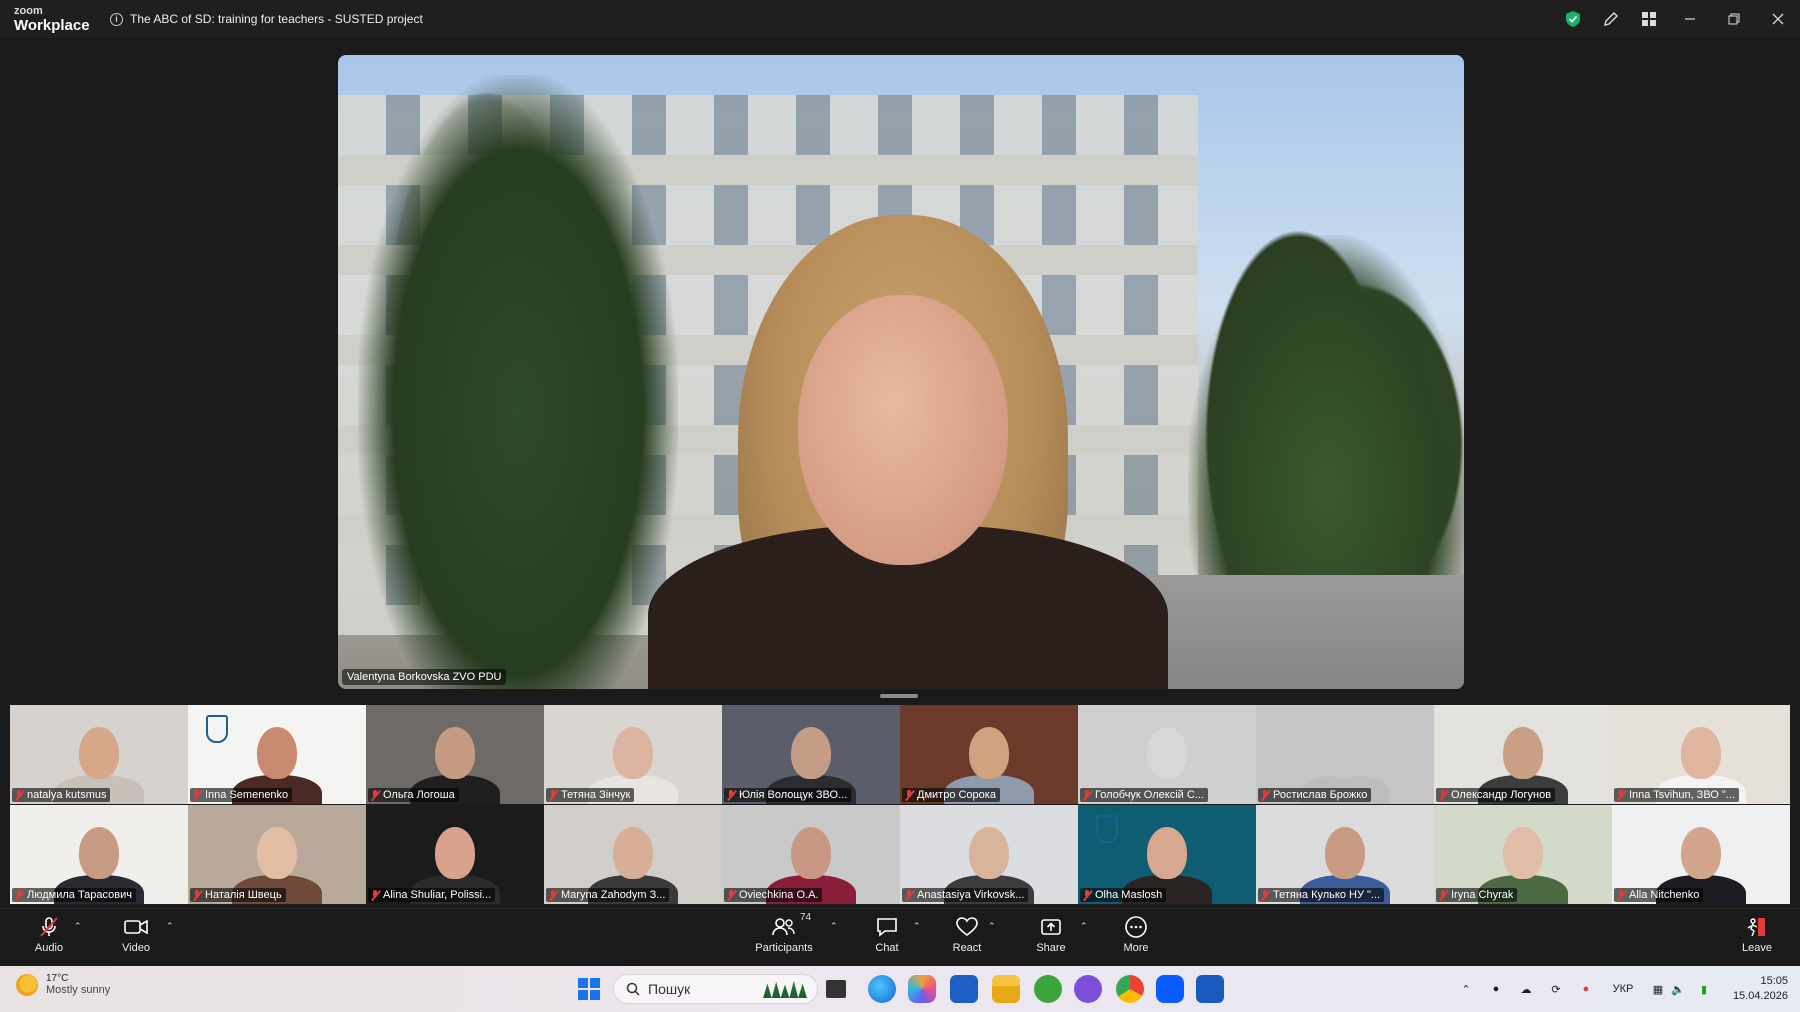 Image resolution: width=1800 pixels, height=1012 pixels. Describe the element at coordinates (1611, 19) in the screenshot. I see `edit-pencil-icon` at that location.